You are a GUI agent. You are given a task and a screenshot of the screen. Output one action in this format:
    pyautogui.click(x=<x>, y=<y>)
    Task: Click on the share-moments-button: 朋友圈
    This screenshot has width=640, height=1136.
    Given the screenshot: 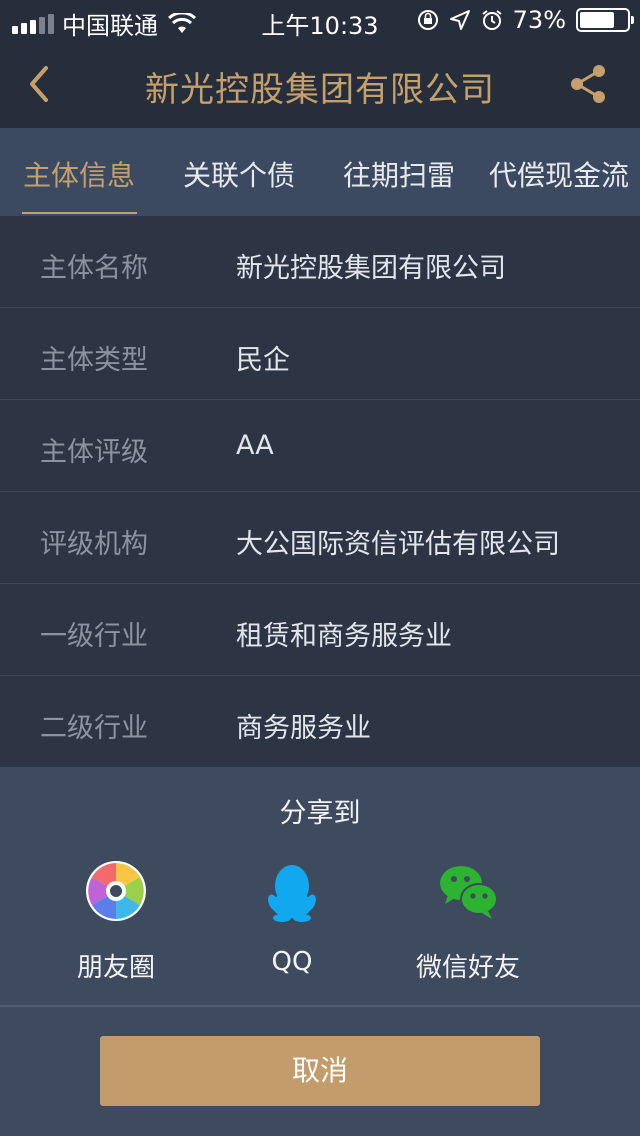 What is the action you would take?
    pyautogui.click(x=116, y=921)
    